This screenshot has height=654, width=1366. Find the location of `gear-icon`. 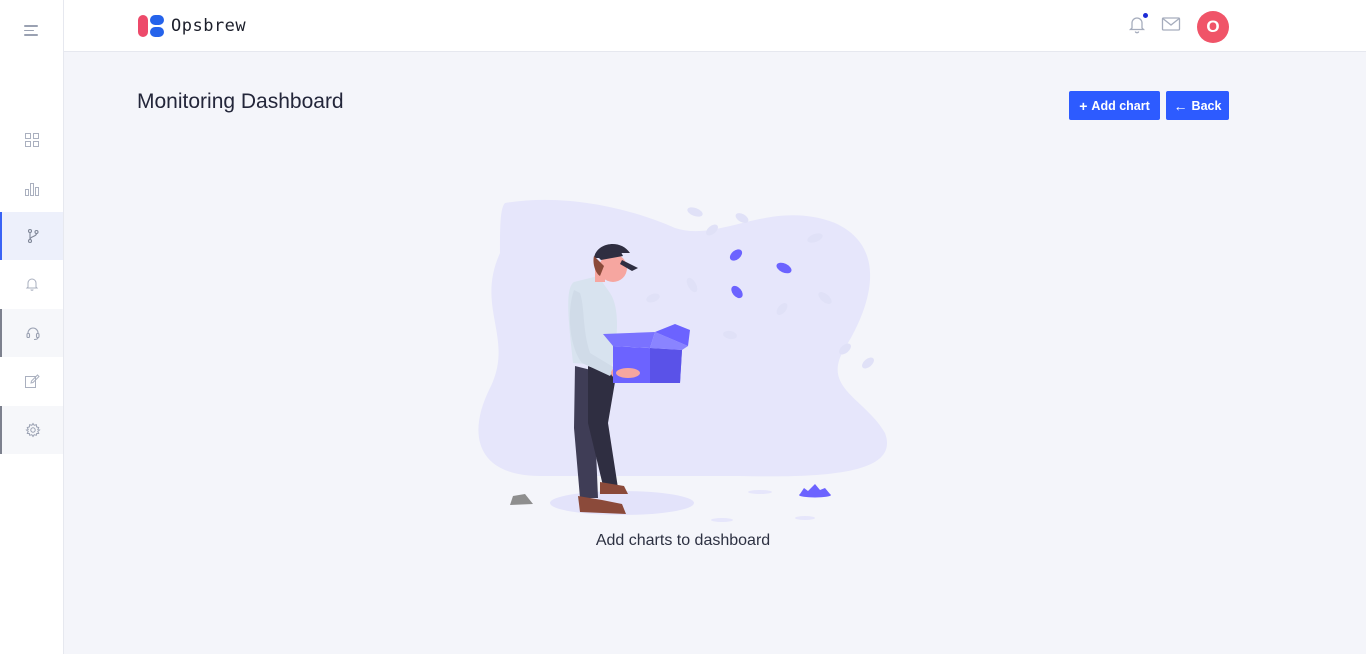

gear-icon is located at coordinates (32, 430).